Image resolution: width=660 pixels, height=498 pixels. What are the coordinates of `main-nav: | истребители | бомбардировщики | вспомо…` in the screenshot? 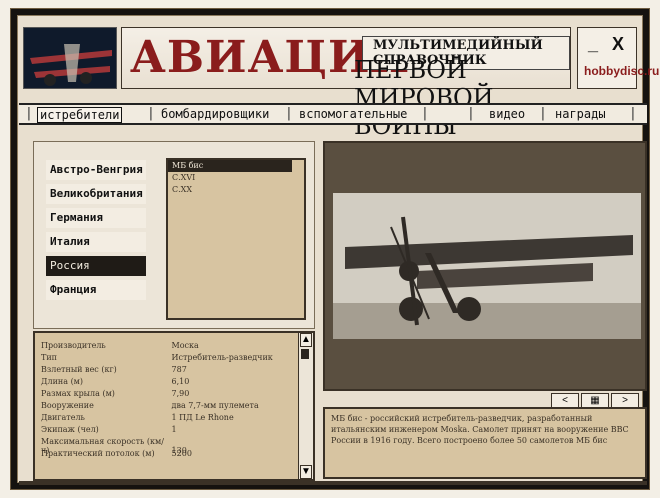 It's located at (333, 114).